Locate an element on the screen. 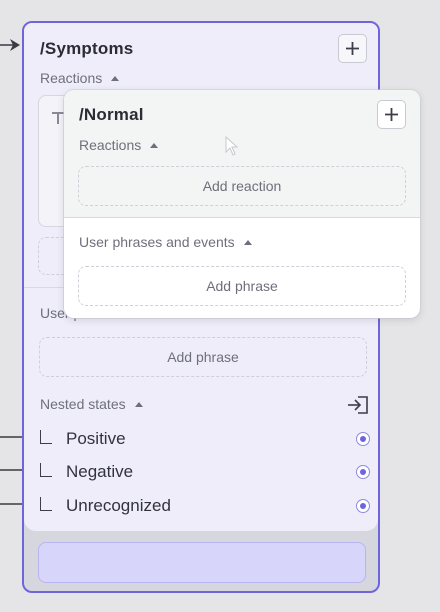  add-state-button is located at coordinates (352, 48).